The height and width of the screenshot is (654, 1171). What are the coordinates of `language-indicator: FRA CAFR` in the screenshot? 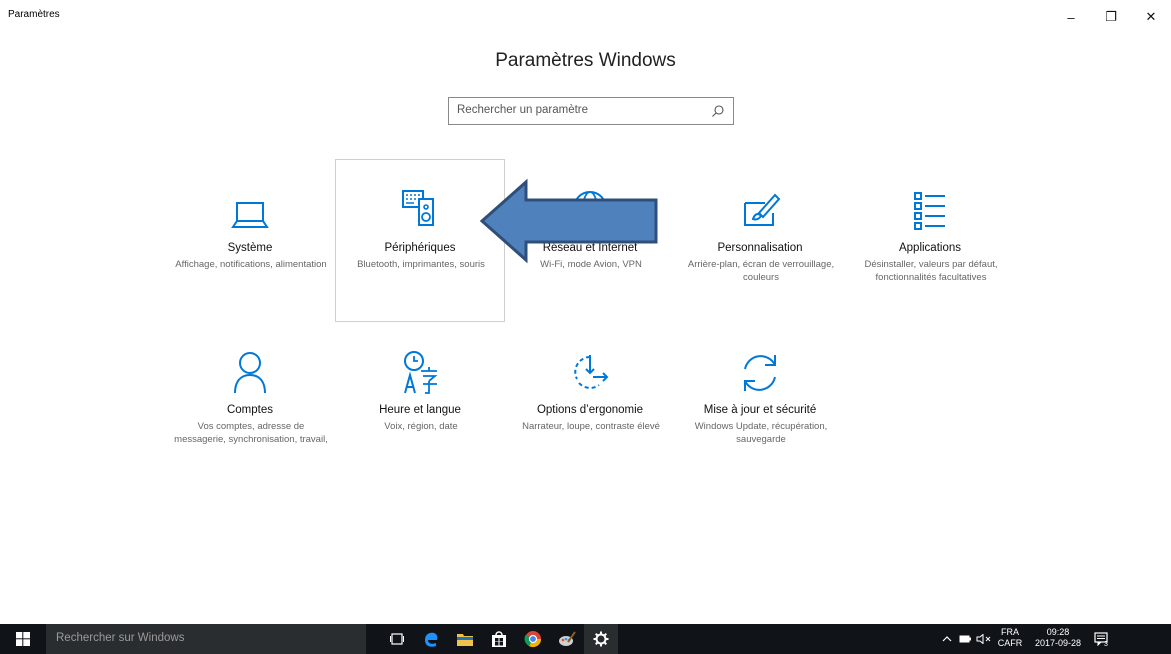 It's located at (1010, 638).